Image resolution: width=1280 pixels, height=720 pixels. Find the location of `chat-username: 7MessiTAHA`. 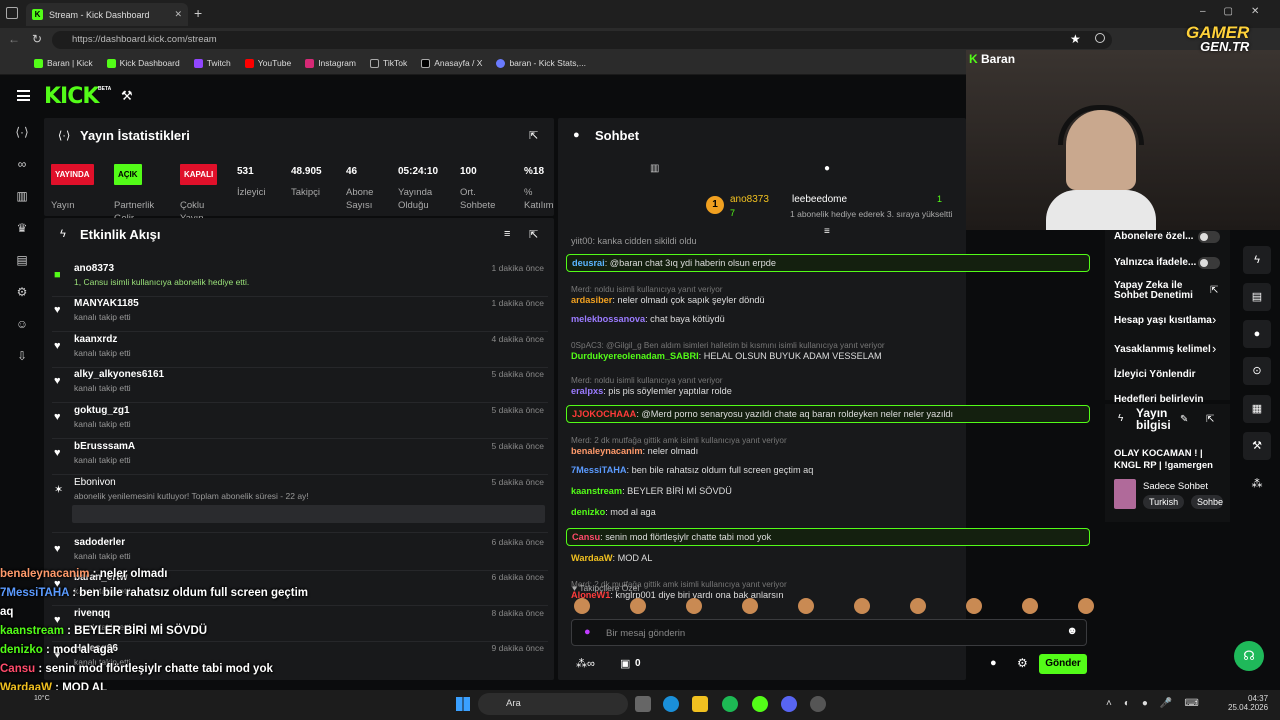

chat-username: 7MessiTAHA is located at coordinates (598, 470).